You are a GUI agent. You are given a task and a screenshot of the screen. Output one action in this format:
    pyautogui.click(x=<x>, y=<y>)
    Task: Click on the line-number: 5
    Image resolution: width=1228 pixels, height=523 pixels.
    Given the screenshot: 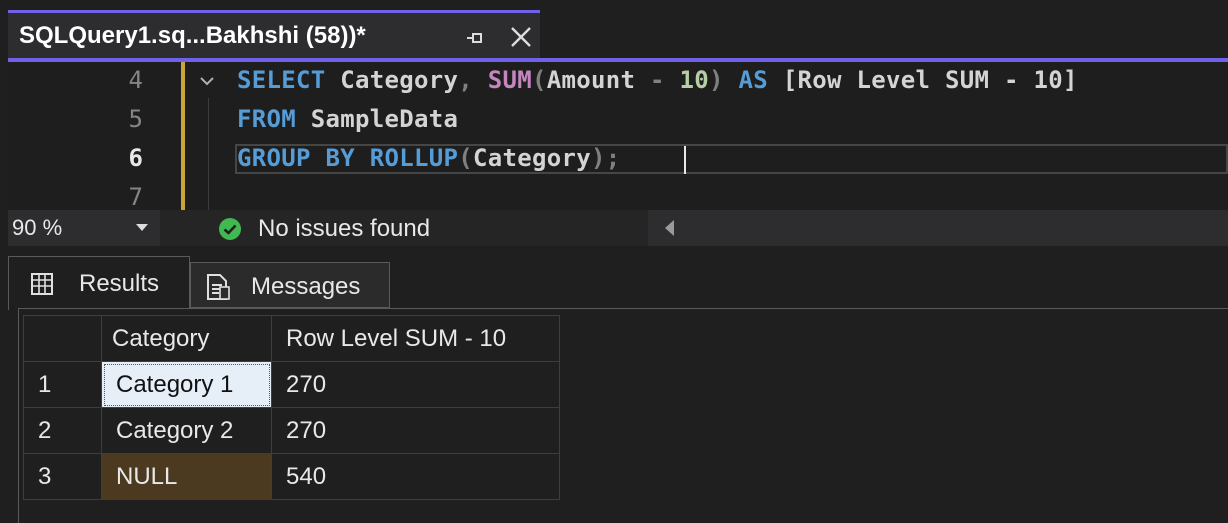 What is the action you would take?
    pyautogui.click(x=135, y=119)
    